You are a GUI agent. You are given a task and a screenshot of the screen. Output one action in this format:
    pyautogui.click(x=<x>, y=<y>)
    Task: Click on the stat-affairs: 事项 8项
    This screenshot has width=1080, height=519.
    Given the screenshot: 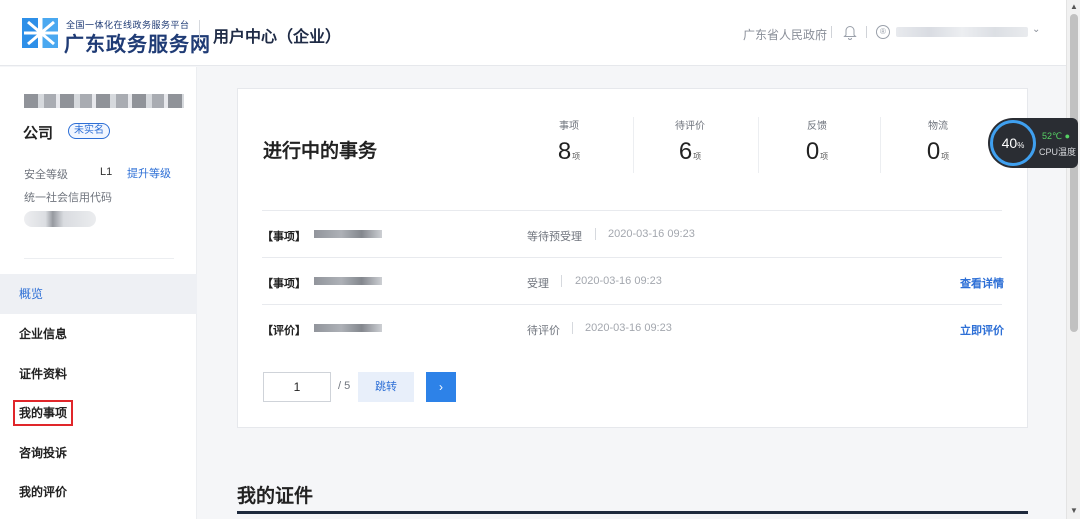 What is the action you would take?
    pyautogui.click(x=569, y=143)
    